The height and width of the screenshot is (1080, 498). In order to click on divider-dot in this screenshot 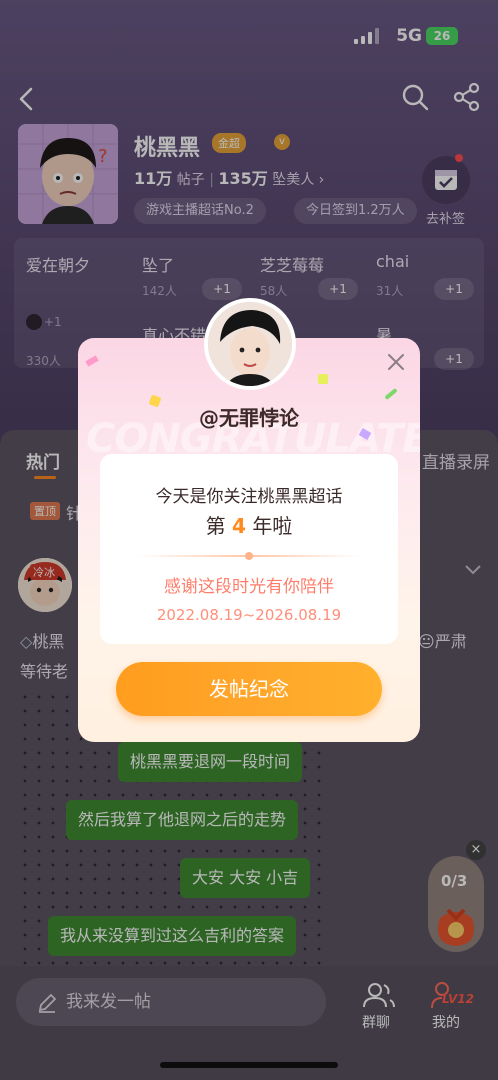, I will do `click(249, 556)`.